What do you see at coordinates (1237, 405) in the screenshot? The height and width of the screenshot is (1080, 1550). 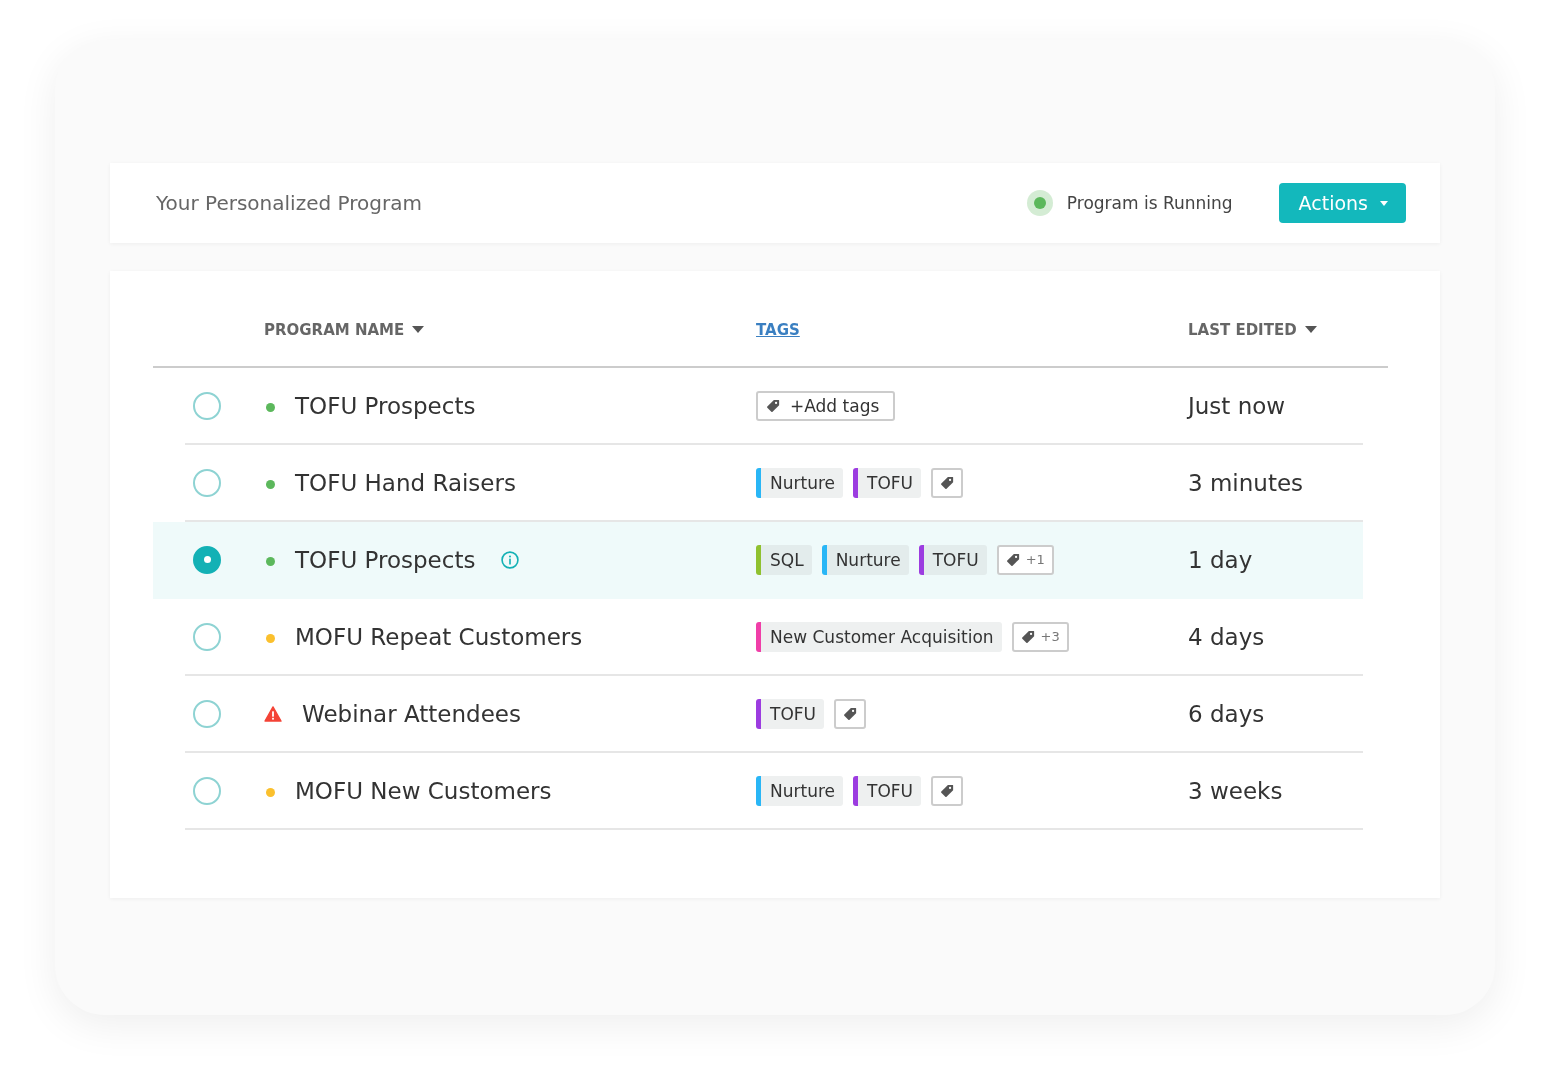 I see `last-edited-time: Just now` at bounding box center [1237, 405].